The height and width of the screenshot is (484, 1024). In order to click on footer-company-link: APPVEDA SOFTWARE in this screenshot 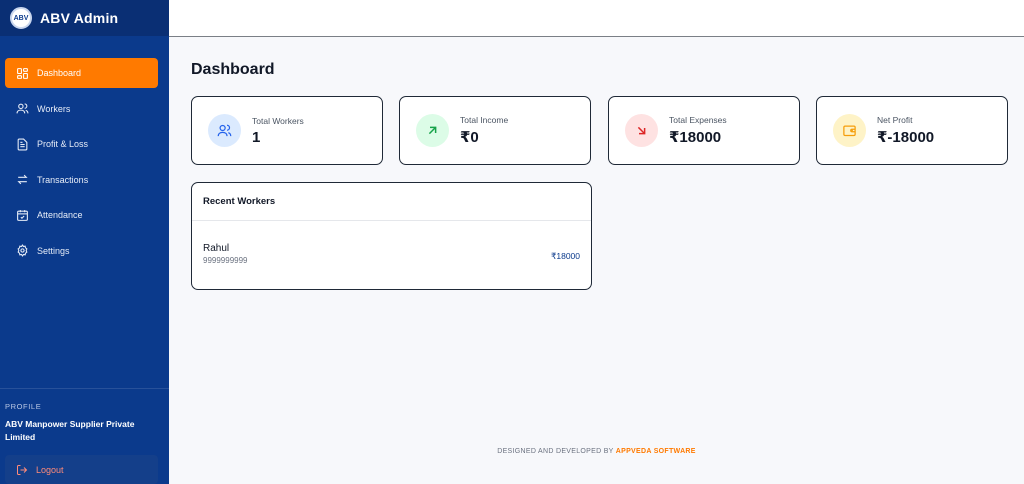, I will do `click(656, 451)`.